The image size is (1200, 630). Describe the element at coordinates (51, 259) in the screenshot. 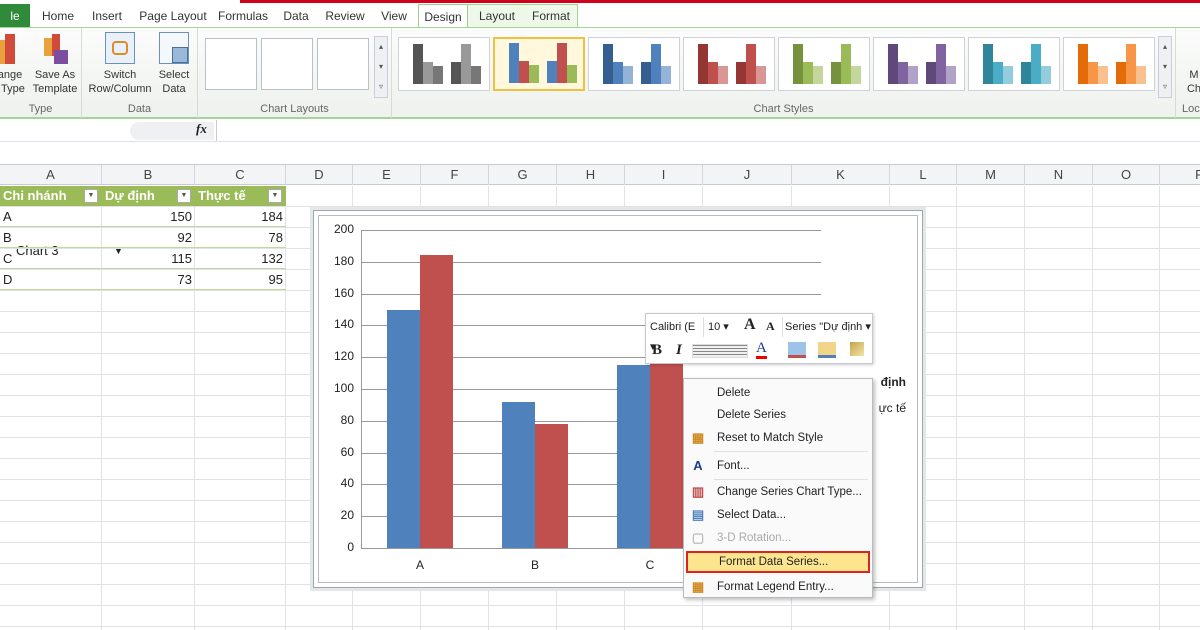

I see `table-cell: C` at that location.